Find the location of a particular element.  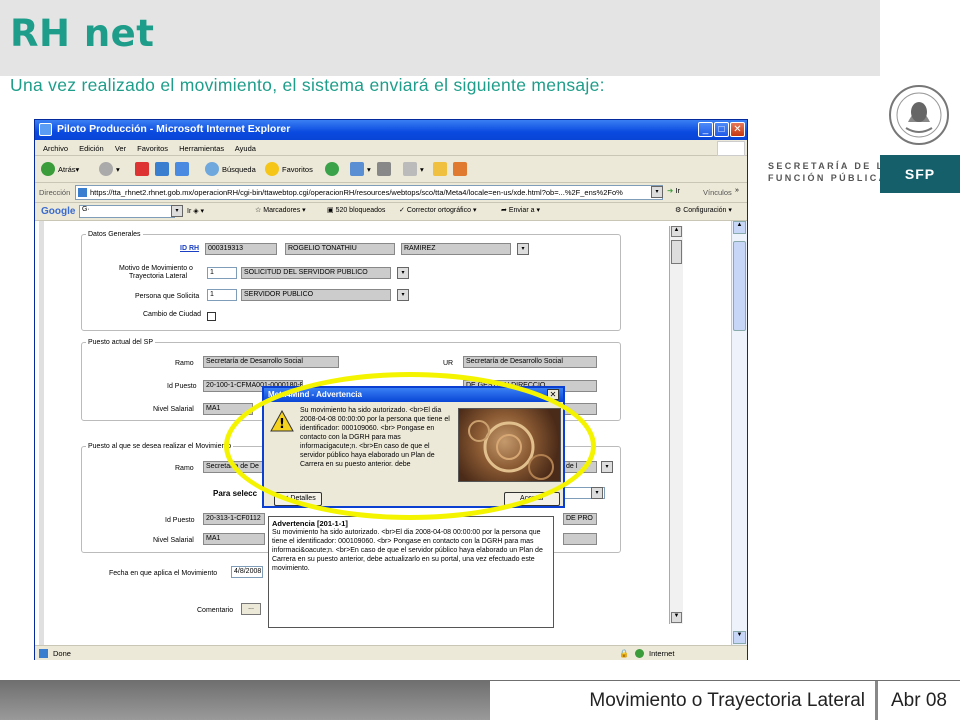

bookmarks-button: ☆ Marcadores ▾ is located at coordinates (280, 210).